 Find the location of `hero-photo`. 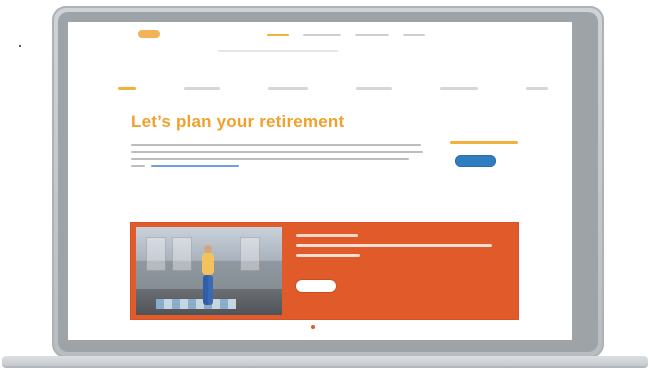

hero-photo is located at coordinates (209, 271).